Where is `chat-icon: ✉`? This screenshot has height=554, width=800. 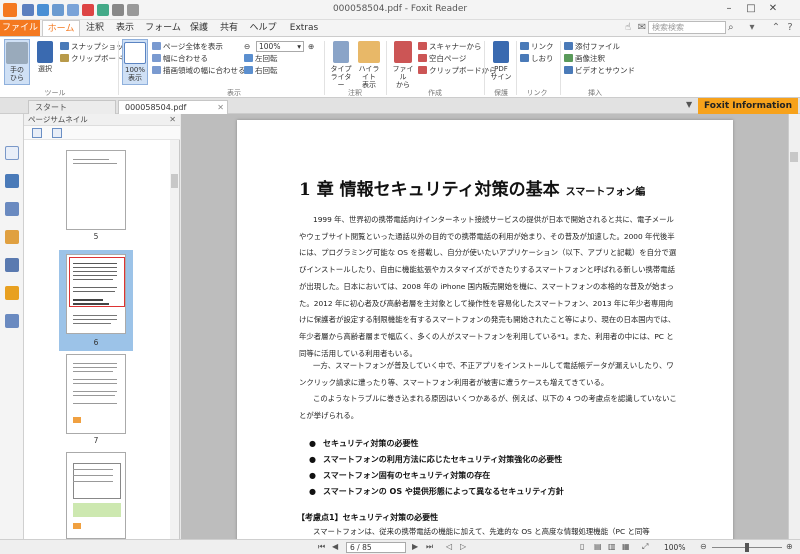 chat-icon: ✉ is located at coordinates (642, 28).